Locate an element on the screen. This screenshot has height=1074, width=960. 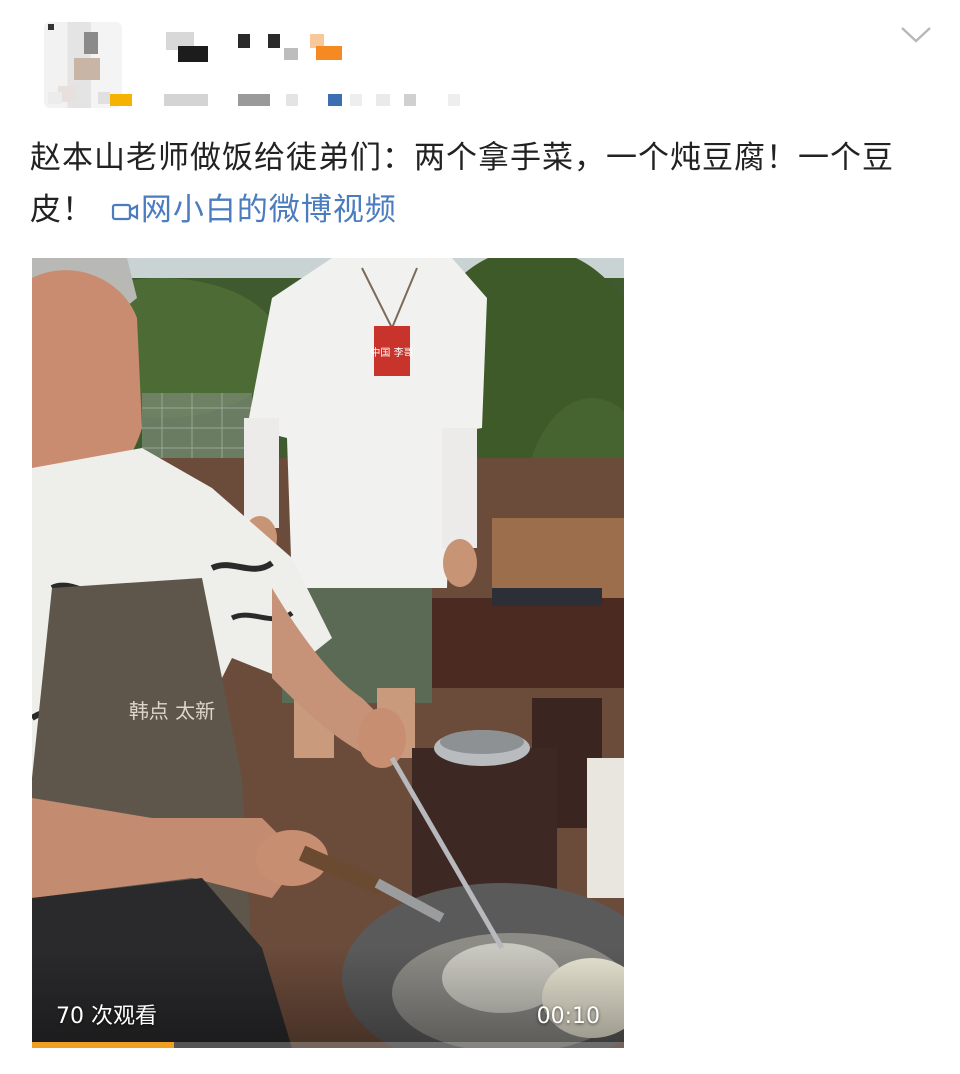
video-link-label: 网小白的微博视频 is located at coordinates (269, 210).